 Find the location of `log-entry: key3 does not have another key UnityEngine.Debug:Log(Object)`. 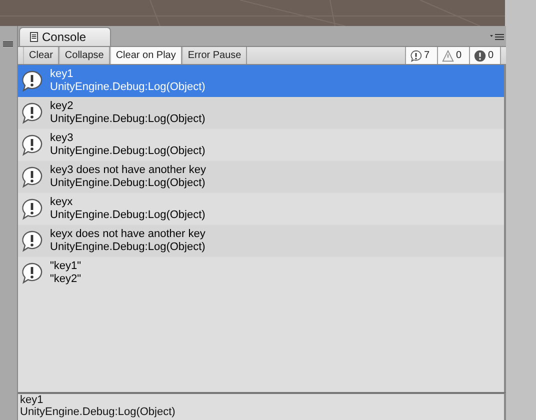

log-entry: key3 does not have another key UnityEngine.Debug:Log(Object) is located at coordinates (261, 177).